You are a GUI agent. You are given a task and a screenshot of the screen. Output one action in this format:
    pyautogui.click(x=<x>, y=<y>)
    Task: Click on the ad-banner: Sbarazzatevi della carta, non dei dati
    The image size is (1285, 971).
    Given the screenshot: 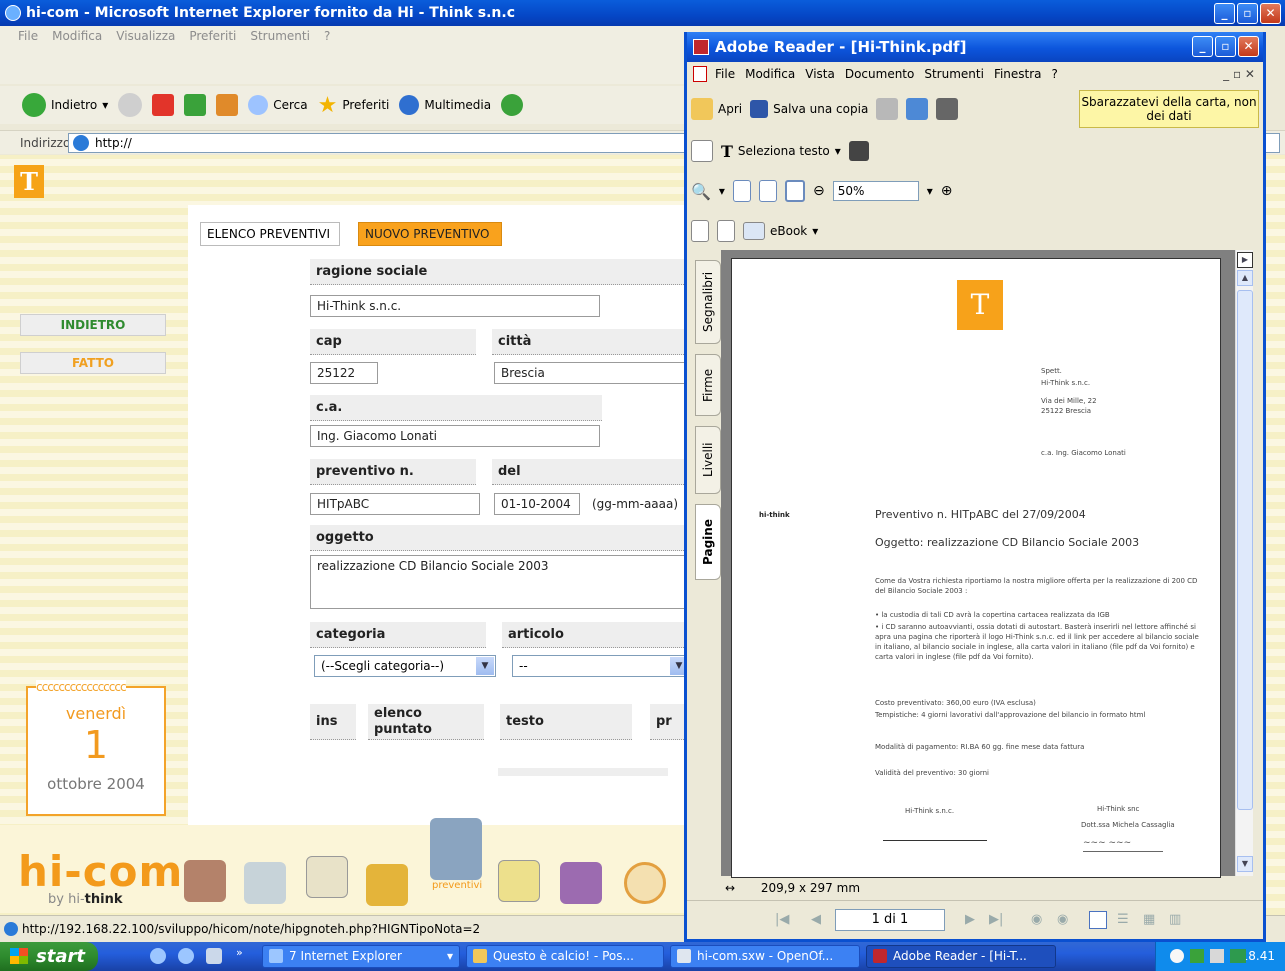 What is the action you would take?
    pyautogui.click(x=1169, y=109)
    